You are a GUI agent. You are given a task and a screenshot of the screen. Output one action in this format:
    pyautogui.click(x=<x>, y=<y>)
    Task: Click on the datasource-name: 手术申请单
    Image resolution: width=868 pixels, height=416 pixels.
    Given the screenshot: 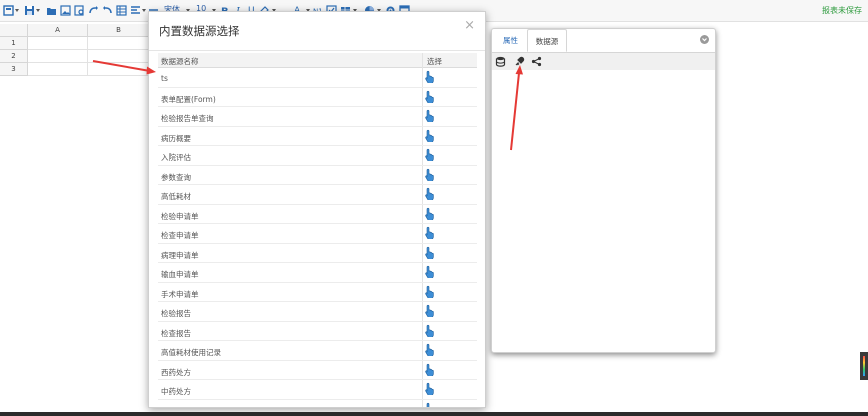 What is the action you would take?
    pyautogui.click(x=180, y=294)
    